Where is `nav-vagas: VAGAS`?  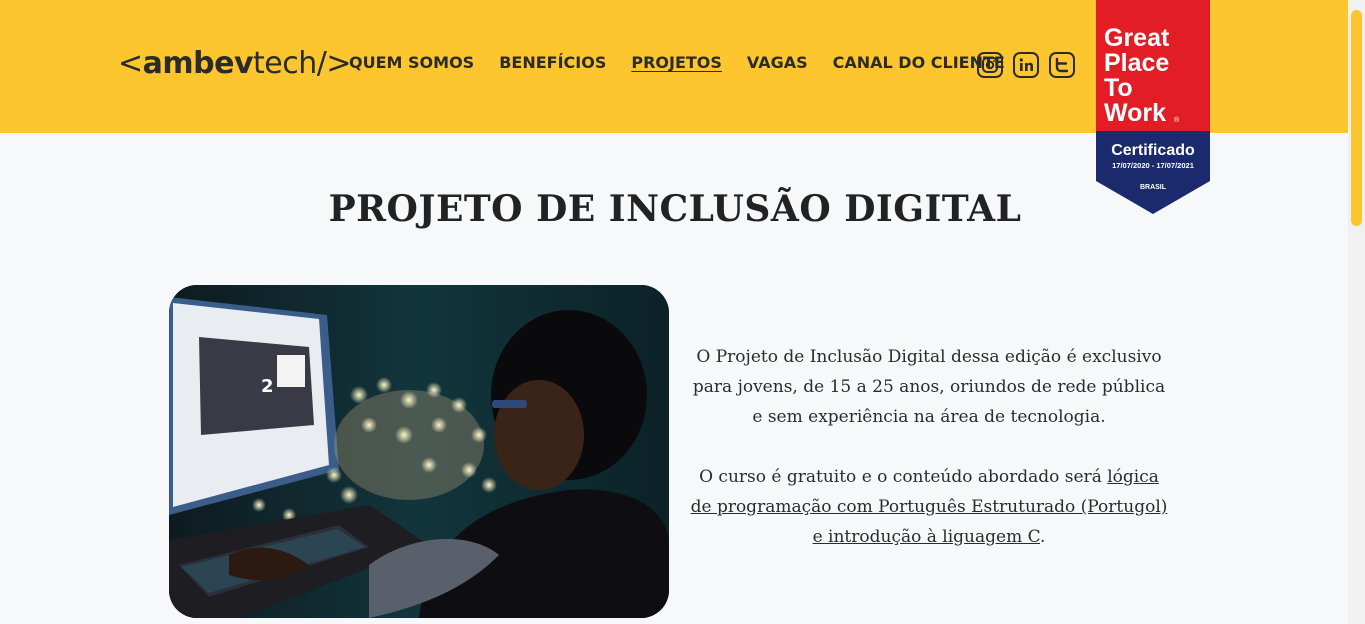
nav-vagas: VAGAS is located at coordinates (777, 63).